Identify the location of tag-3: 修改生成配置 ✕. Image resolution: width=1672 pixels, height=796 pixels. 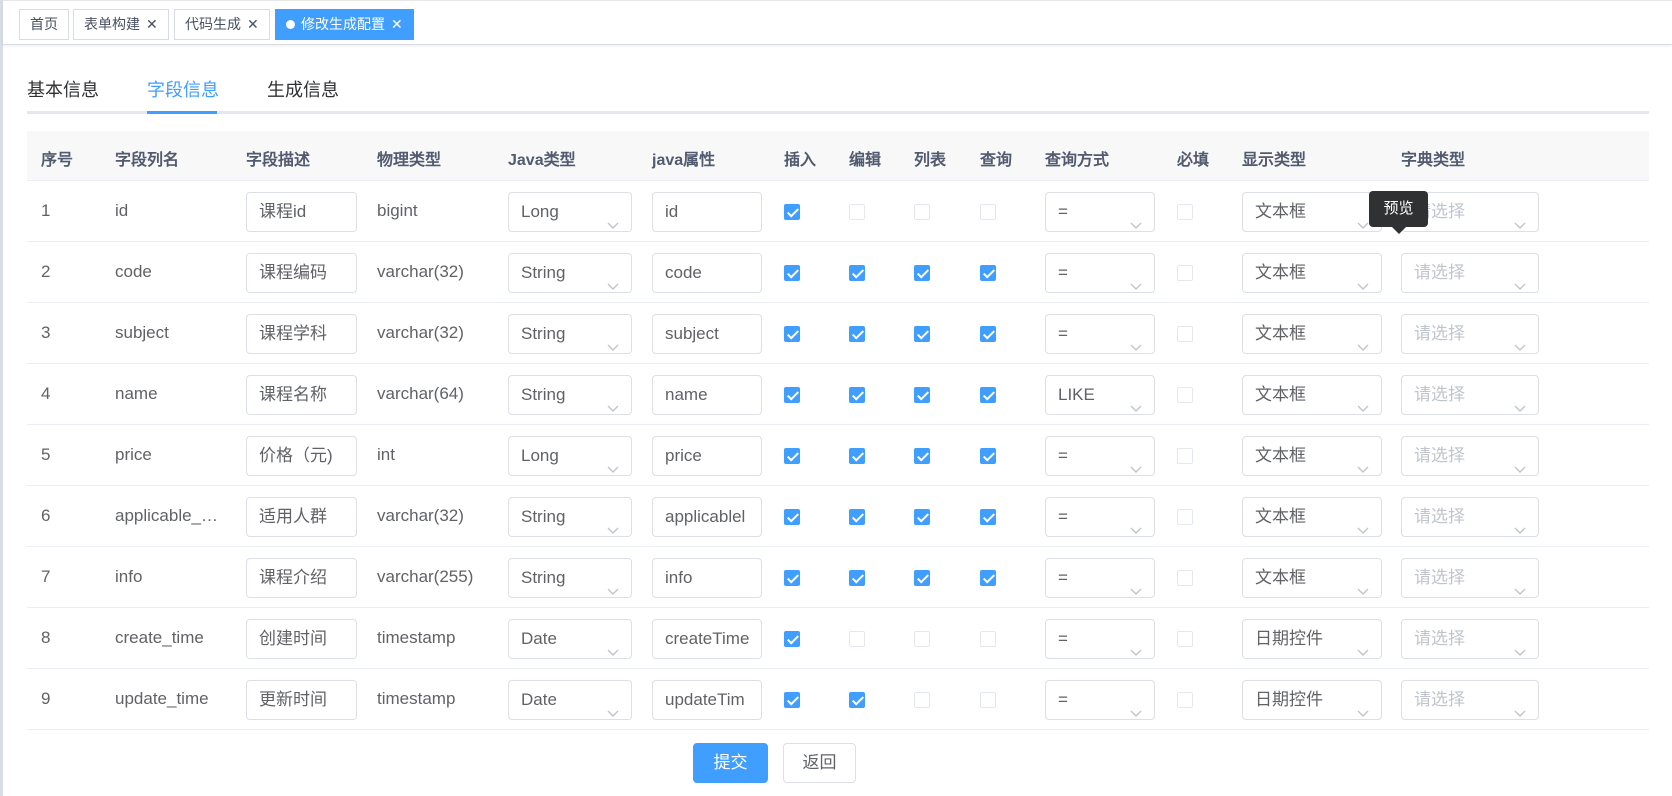
(344, 24).